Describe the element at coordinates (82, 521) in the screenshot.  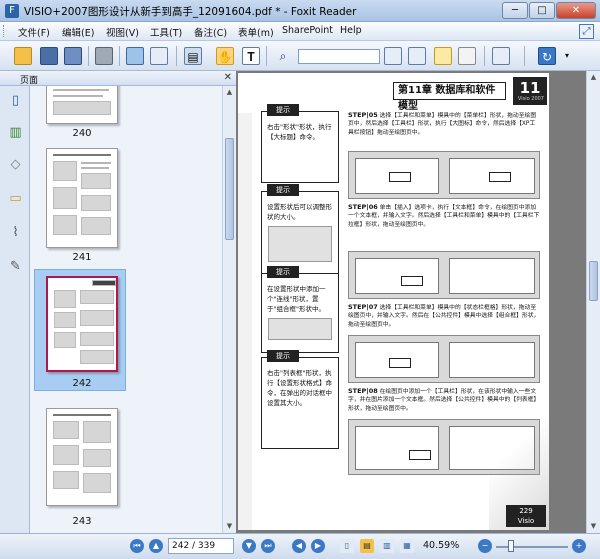
I see `page-label-243: 243` at that location.